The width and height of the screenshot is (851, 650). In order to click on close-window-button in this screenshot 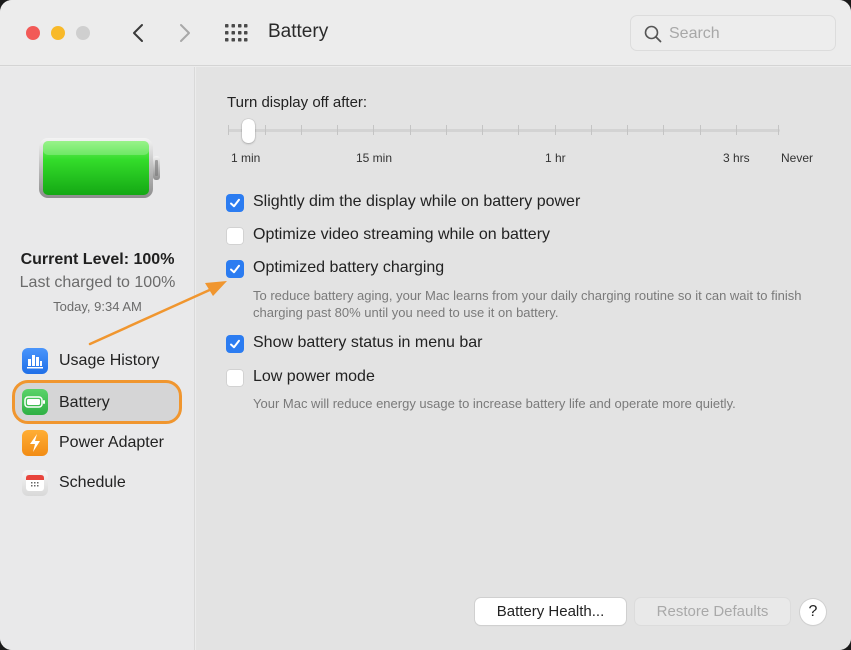, I will do `click(33, 33)`.